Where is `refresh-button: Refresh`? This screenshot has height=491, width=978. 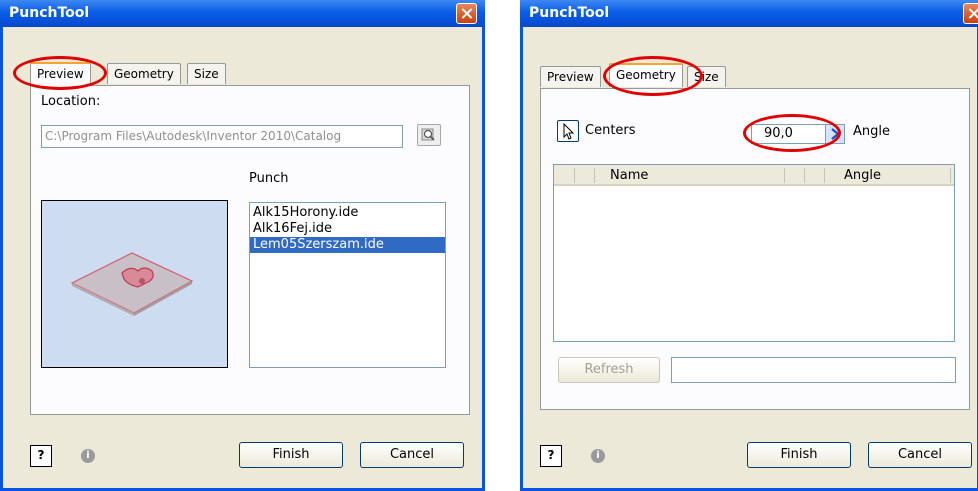 refresh-button: Refresh is located at coordinates (609, 370).